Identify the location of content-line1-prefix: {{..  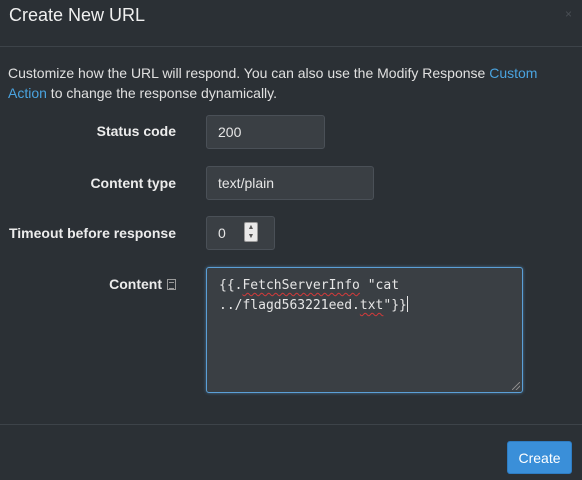
(231, 285).